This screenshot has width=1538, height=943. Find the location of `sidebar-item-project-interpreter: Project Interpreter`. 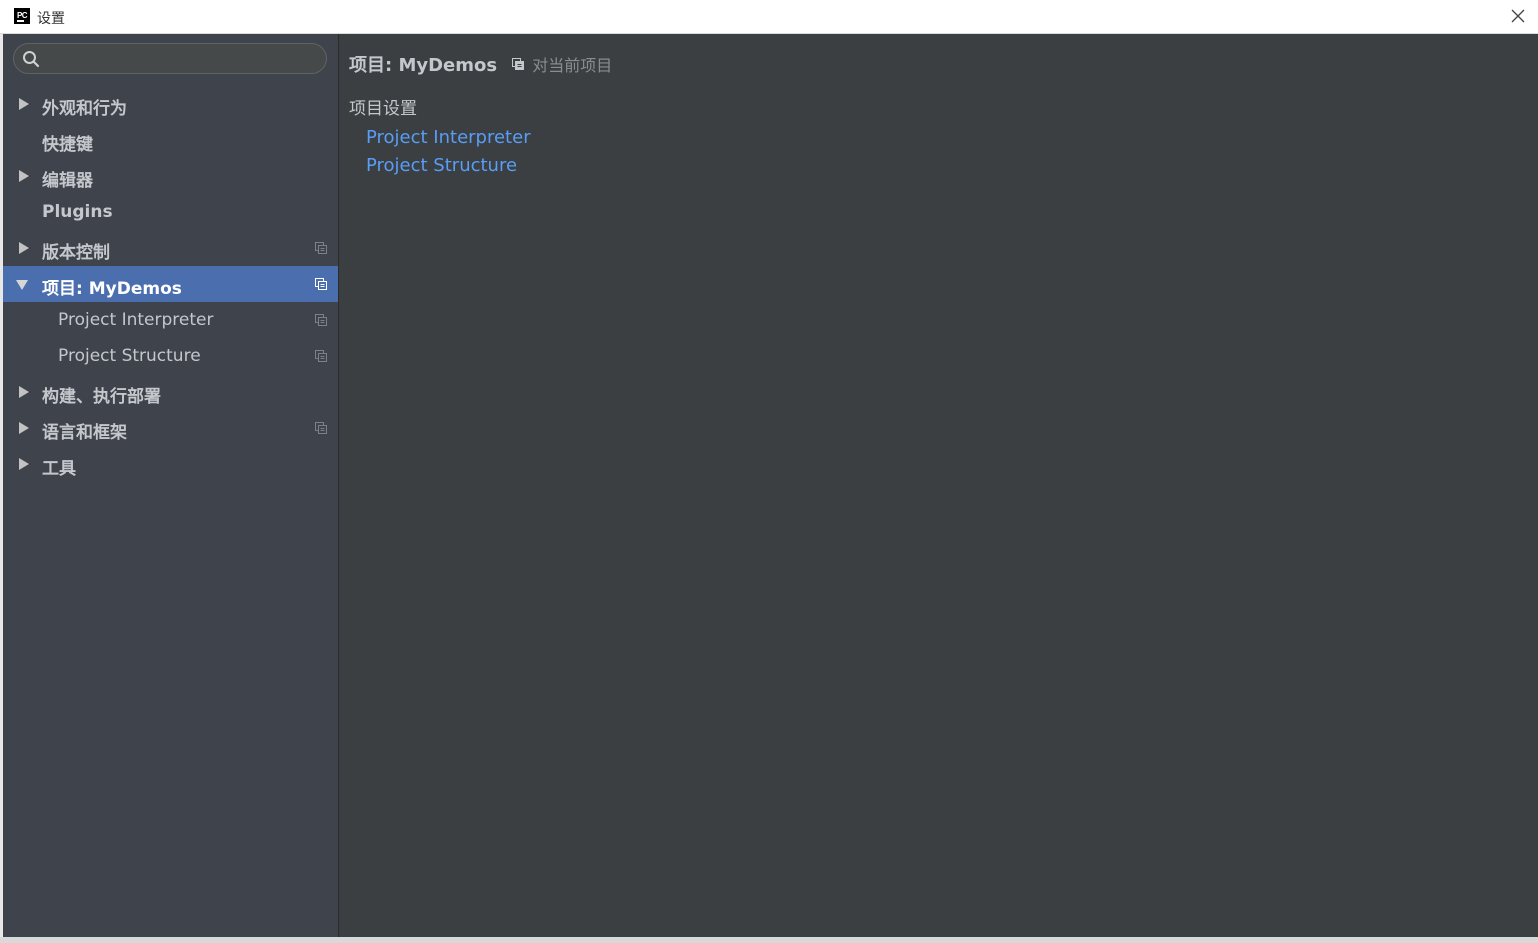

sidebar-item-project-interpreter: Project Interpreter is located at coordinates (170, 320).